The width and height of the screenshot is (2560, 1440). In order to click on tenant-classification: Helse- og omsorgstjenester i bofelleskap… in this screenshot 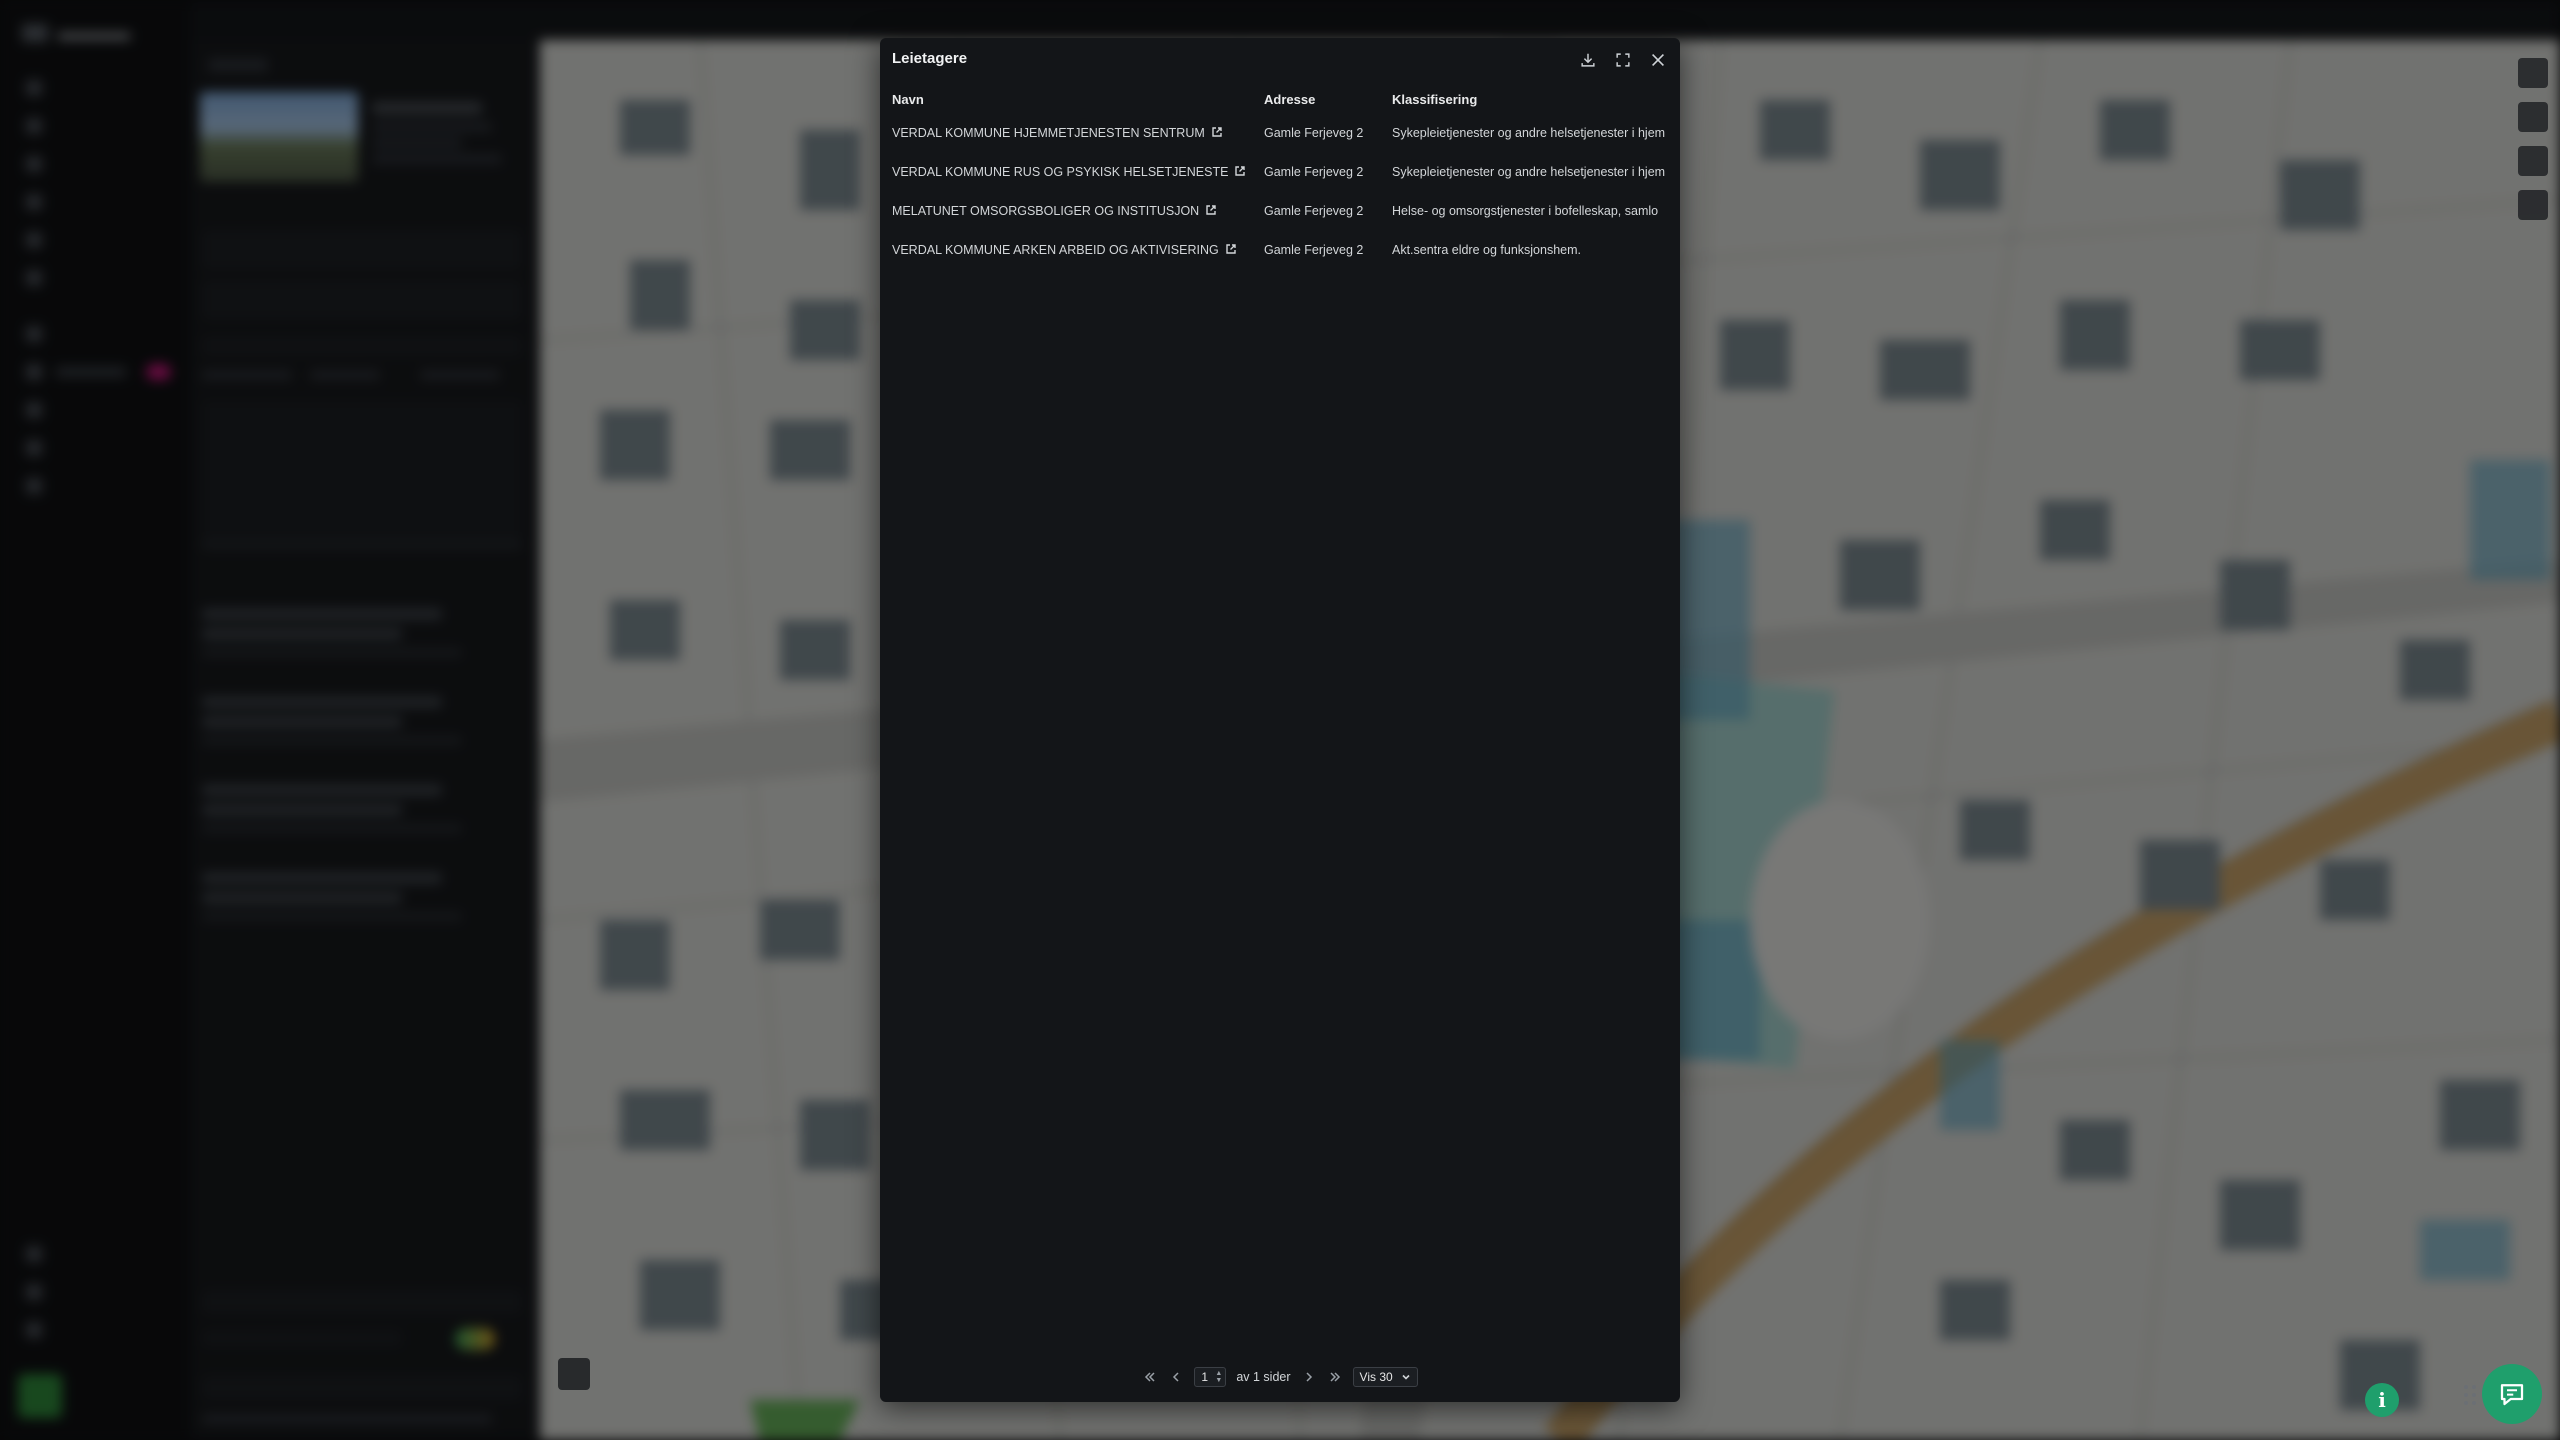, I will do `click(1525, 211)`.